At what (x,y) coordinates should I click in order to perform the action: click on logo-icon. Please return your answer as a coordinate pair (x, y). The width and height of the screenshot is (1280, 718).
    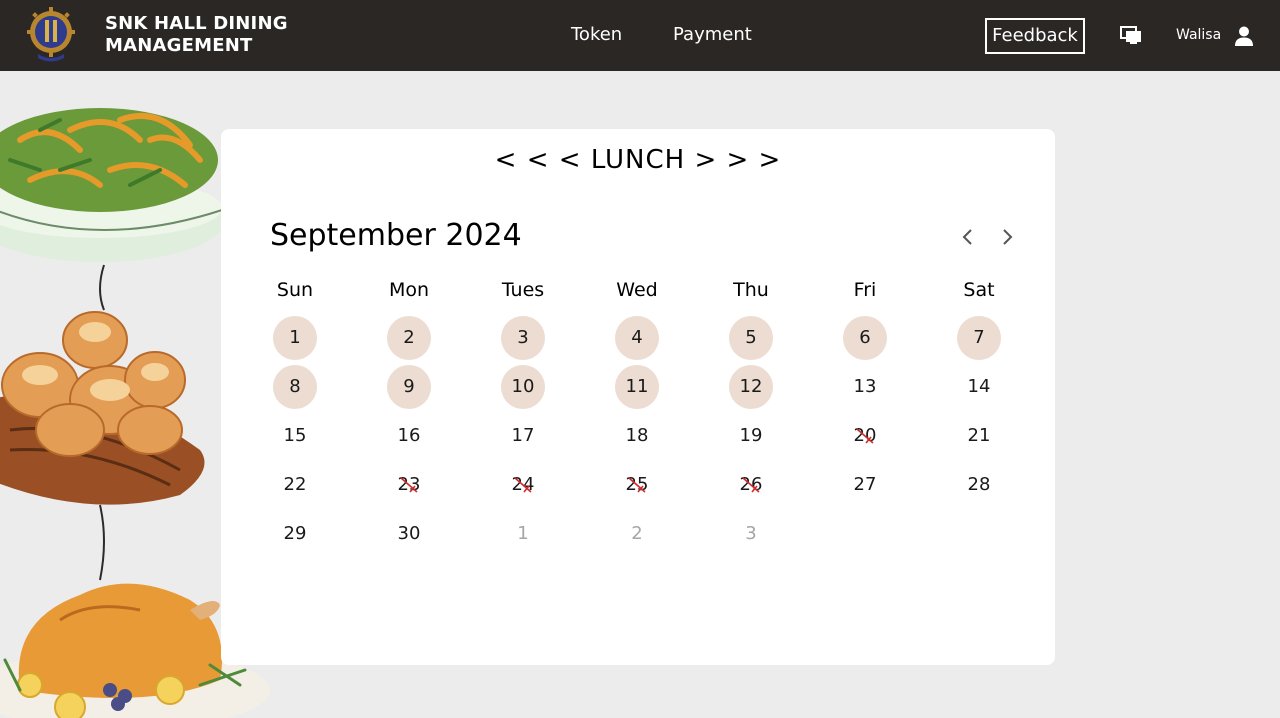
    Looking at the image, I should click on (51, 34).